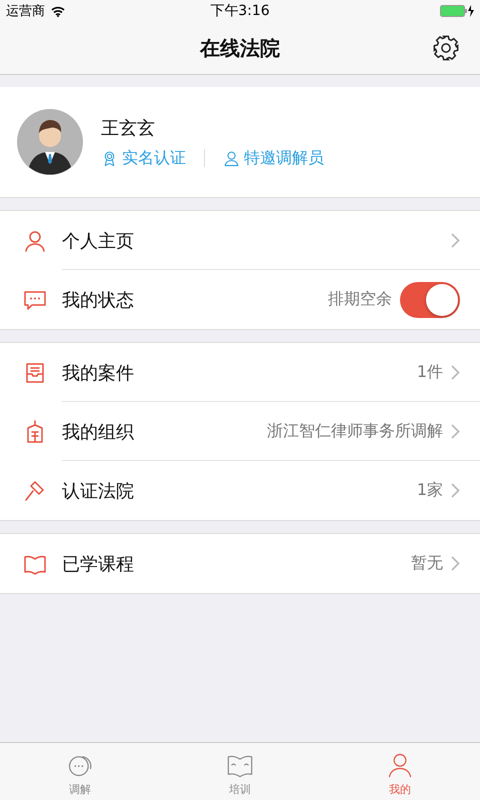  Describe the element at coordinates (446, 48) in the screenshot. I see `settings-button` at that location.